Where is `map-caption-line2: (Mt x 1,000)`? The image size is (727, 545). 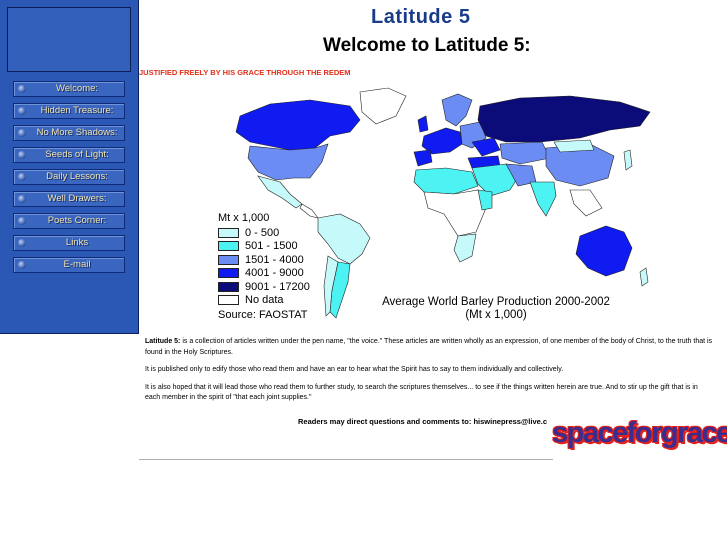 map-caption-line2: (Mt x 1,000) is located at coordinates (496, 315).